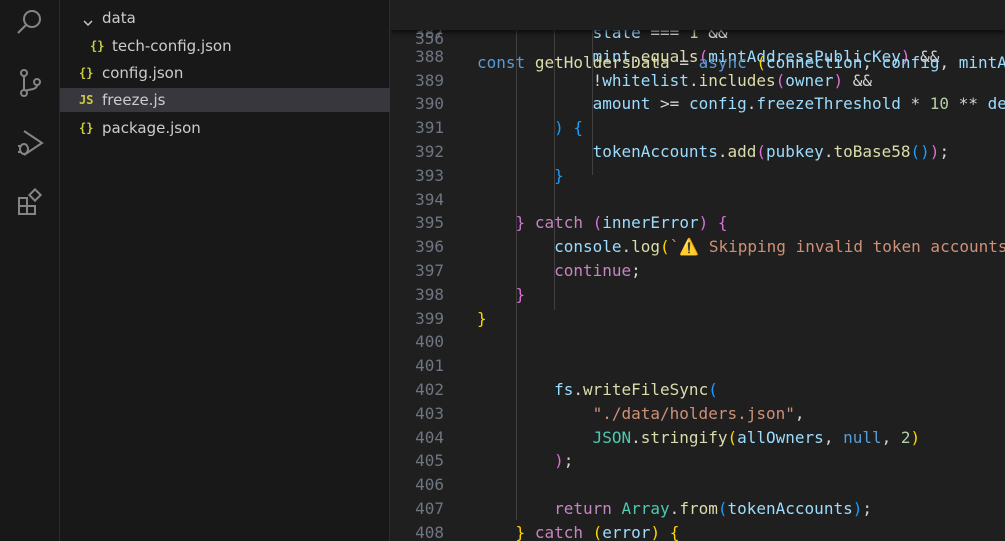 The image size is (1005, 541). Describe the element at coordinates (429, 247) in the screenshot. I see `line-number: 396` at that location.